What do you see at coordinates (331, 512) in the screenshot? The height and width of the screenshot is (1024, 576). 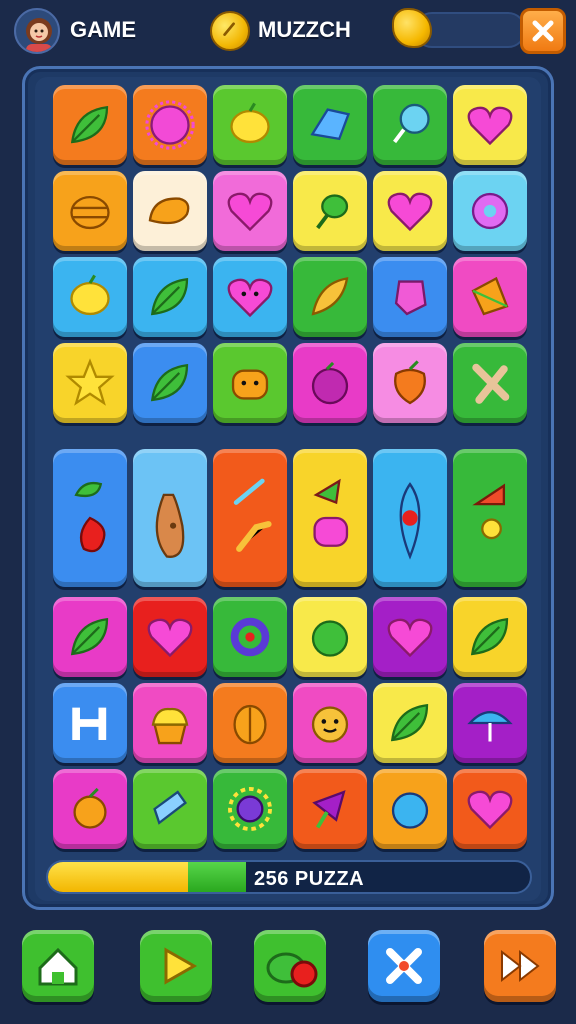 I see `fruits-icon` at bounding box center [331, 512].